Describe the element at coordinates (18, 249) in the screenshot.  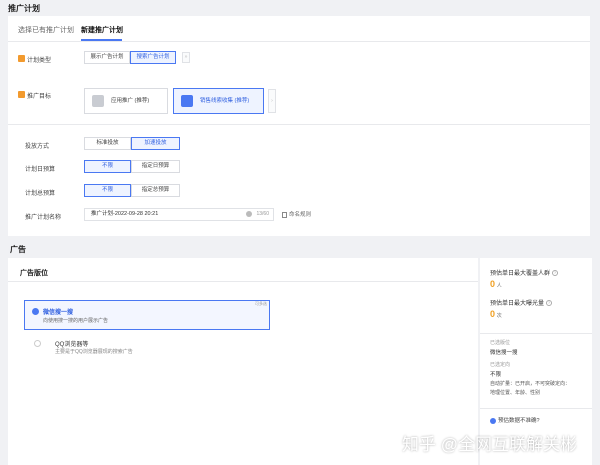
I see `ad-section-title: 广告` at that location.